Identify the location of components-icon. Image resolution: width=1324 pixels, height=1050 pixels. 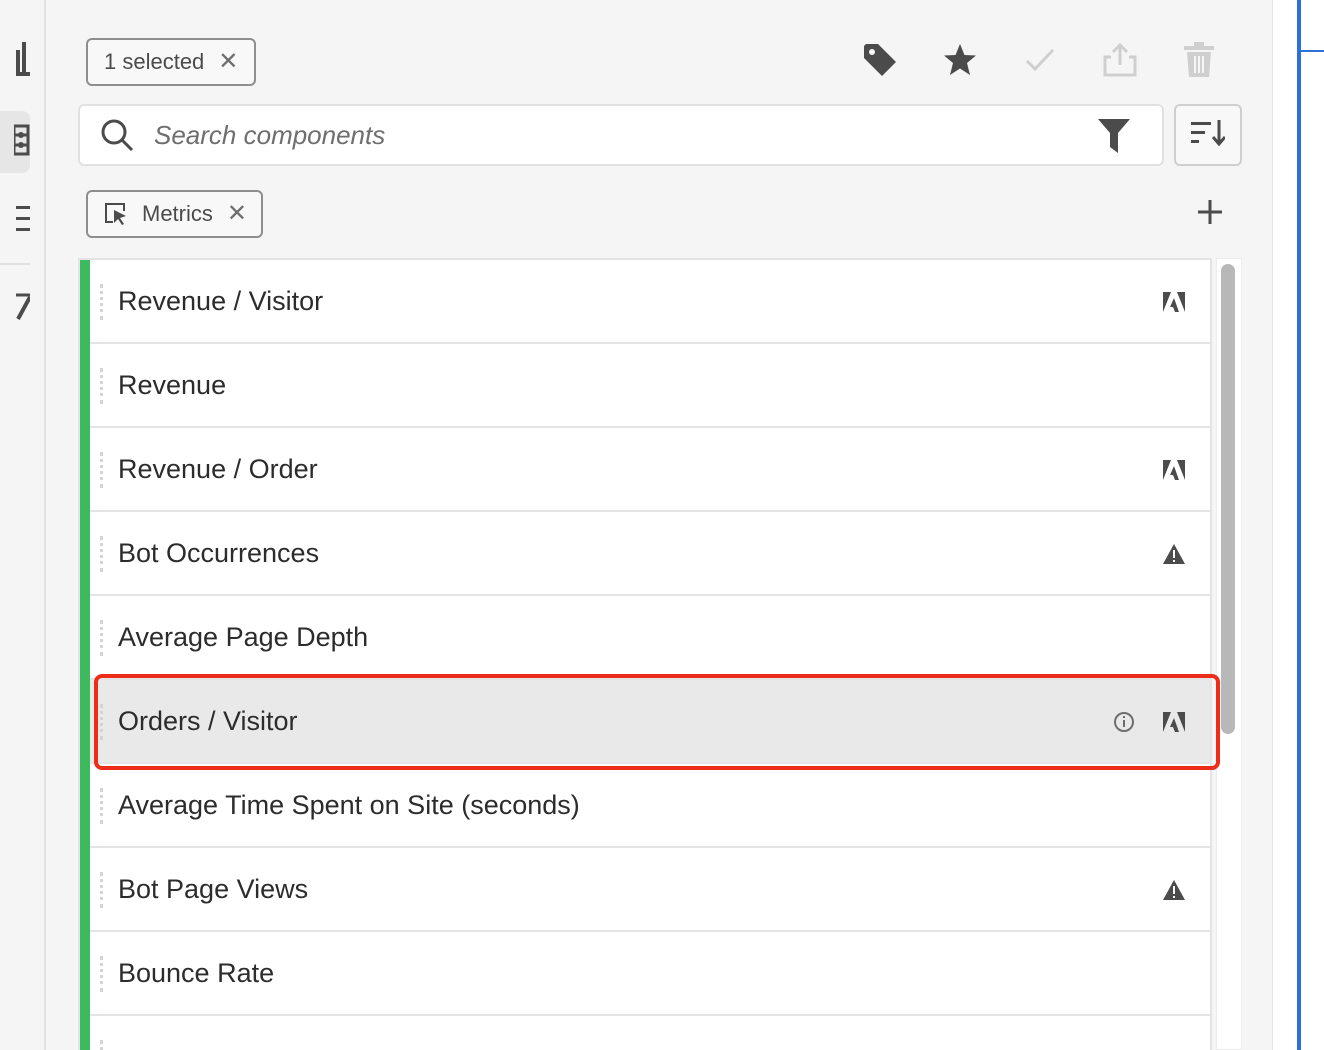
(21, 142).